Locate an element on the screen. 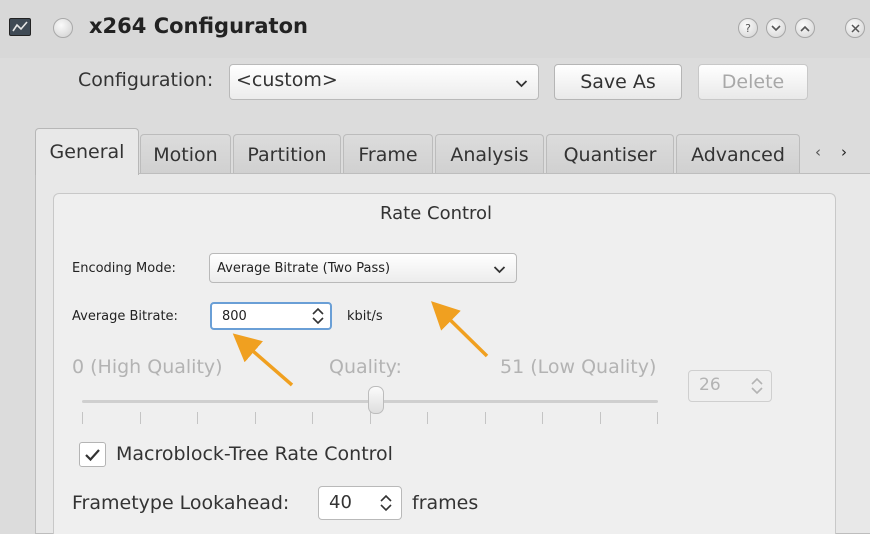  average-bitrate-label: Average Bitrate: is located at coordinates (125, 316).